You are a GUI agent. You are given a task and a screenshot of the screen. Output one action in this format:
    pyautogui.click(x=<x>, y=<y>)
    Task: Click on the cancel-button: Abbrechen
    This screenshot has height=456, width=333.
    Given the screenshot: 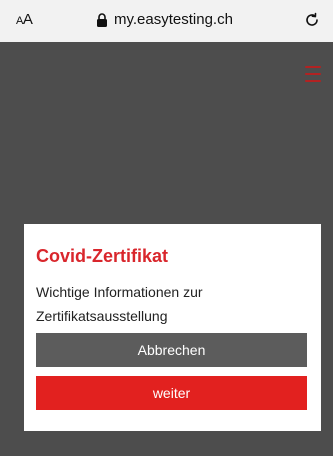 What is the action you would take?
    pyautogui.click(x=171, y=350)
    